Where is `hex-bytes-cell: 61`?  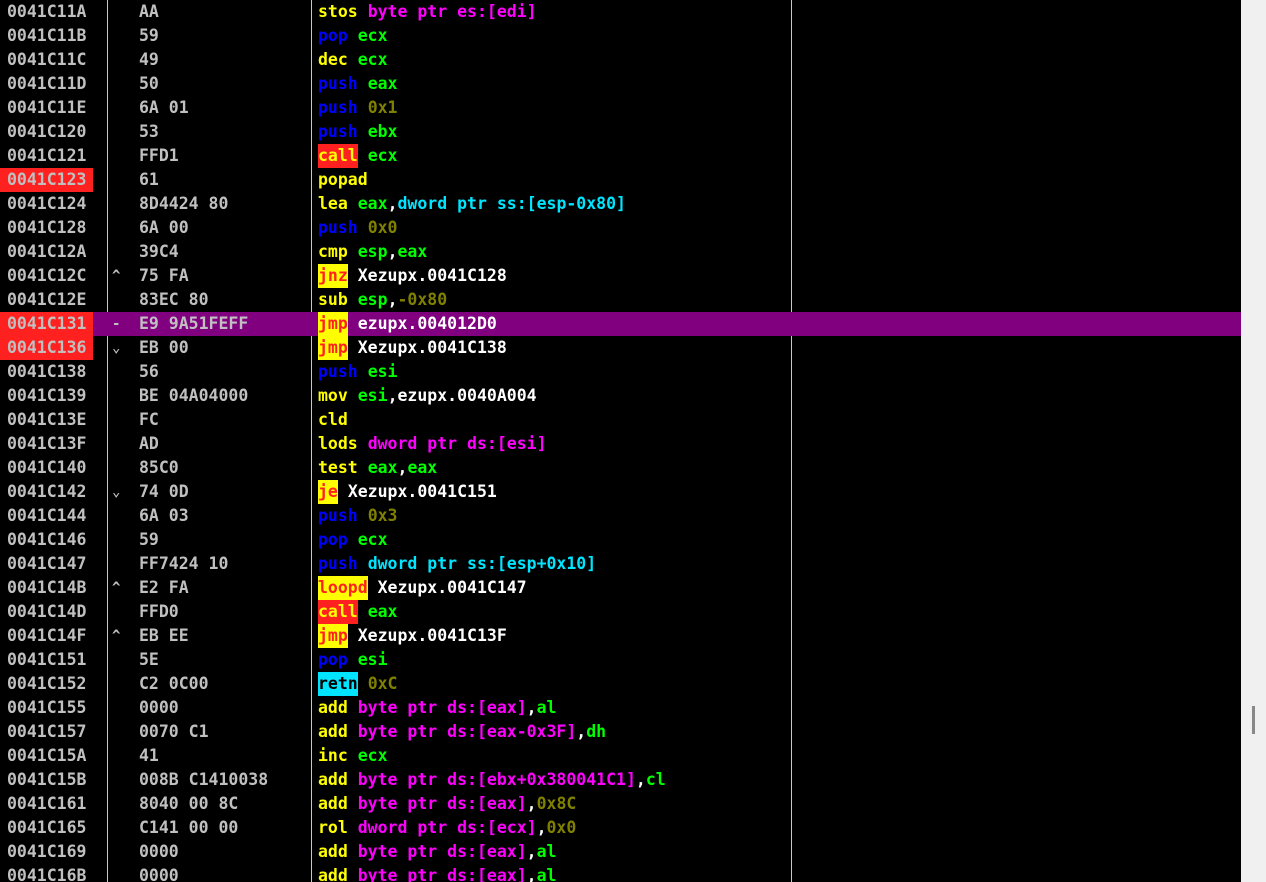
hex-bytes-cell: 61 is located at coordinates (149, 179).